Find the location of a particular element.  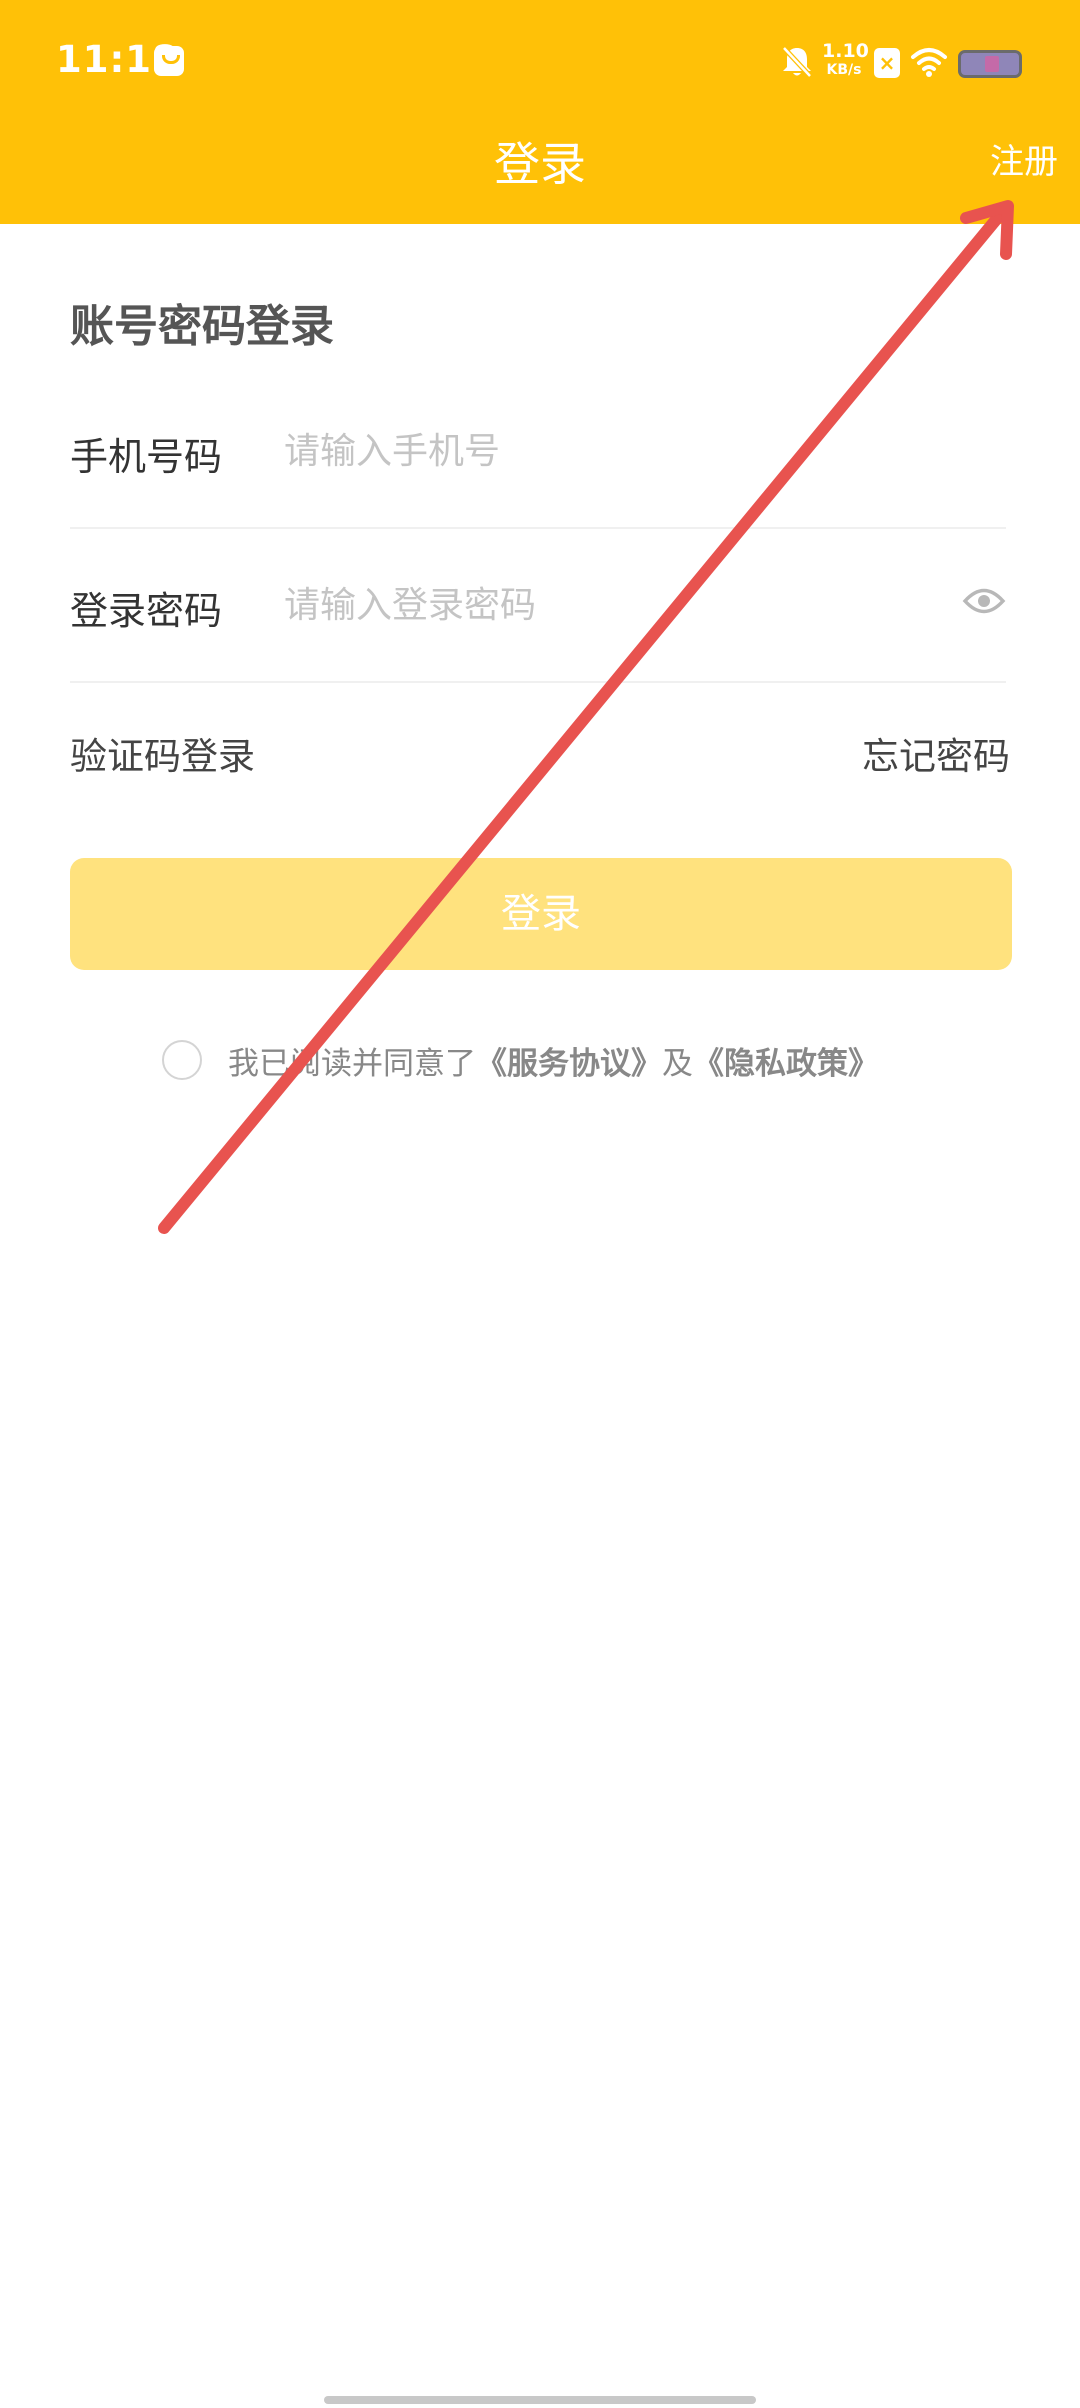

page-title: 登录 is located at coordinates (540, 164).